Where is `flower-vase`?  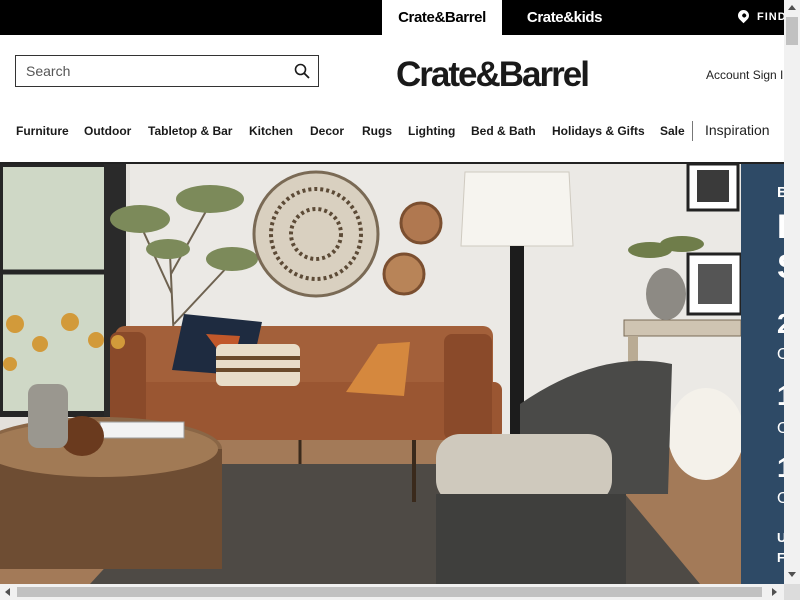
flower-vase is located at coordinates (48, 416).